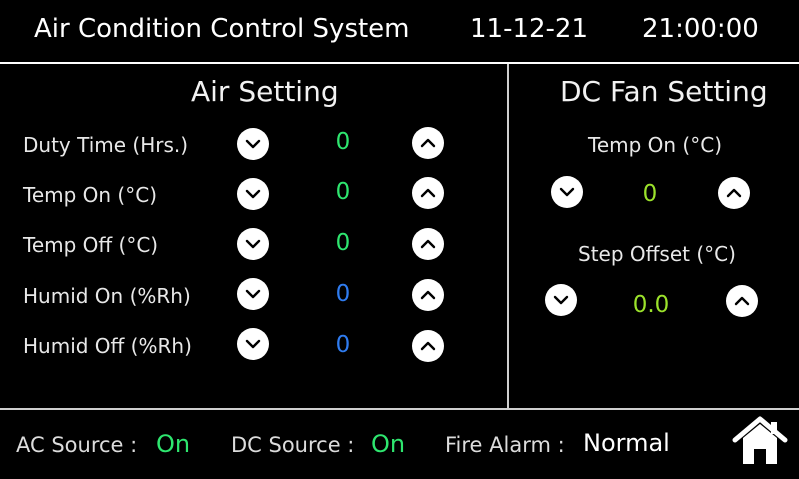  Describe the element at coordinates (505, 445) in the screenshot. I see `fire-alarm-label: Fire Alarm :` at that location.